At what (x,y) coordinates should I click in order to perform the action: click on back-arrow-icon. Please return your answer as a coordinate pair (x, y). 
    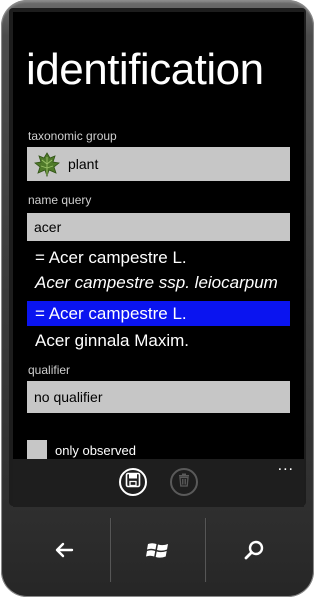
    Looking at the image, I should click on (64, 555).